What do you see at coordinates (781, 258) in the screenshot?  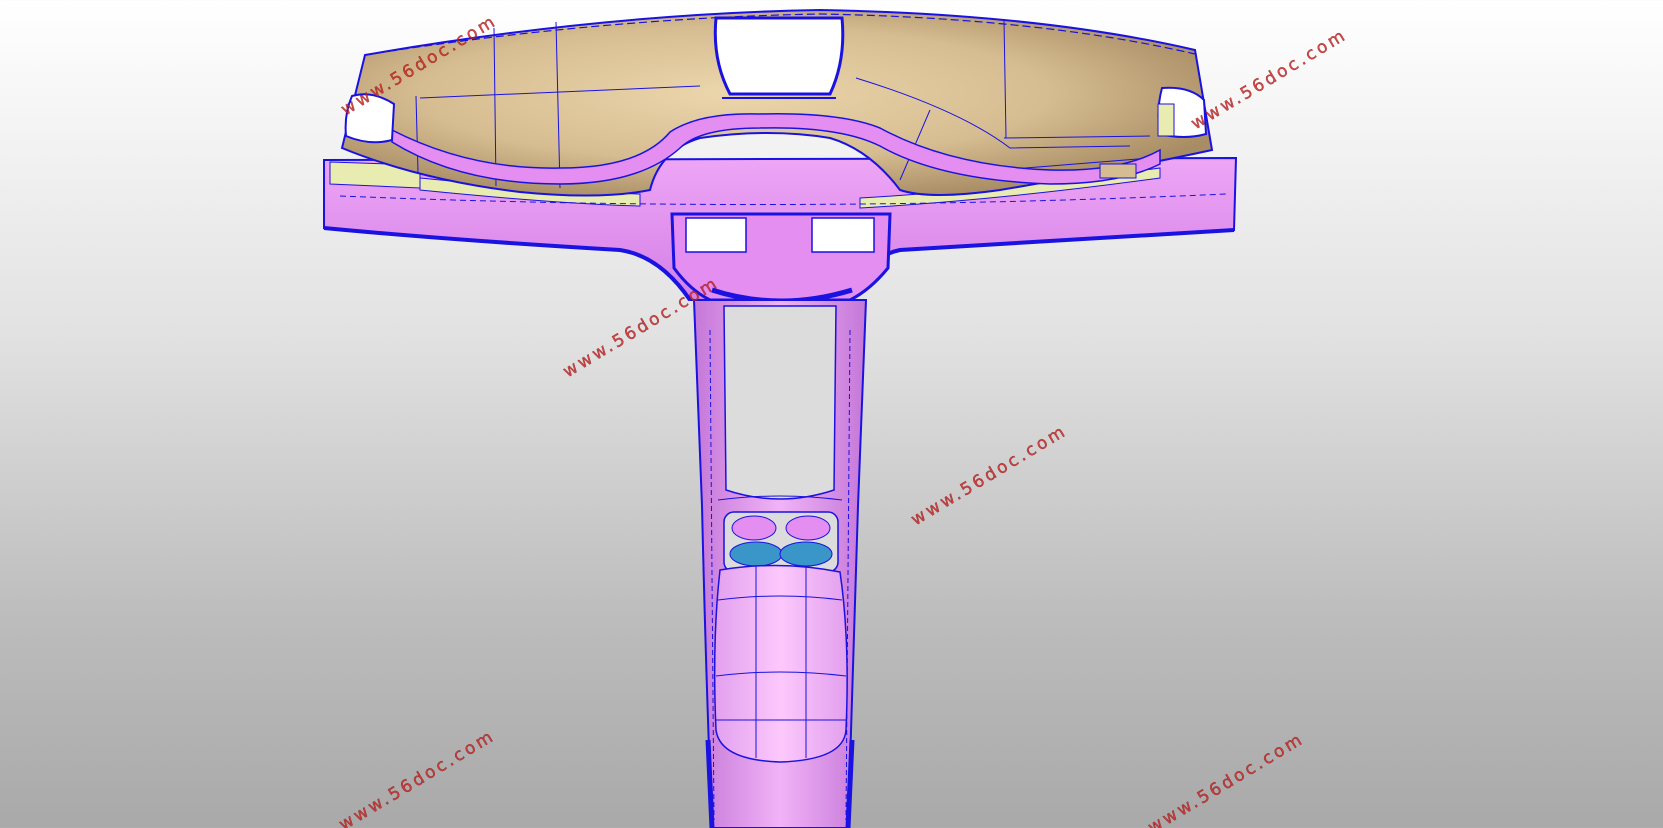 I see `center-stack` at bounding box center [781, 258].